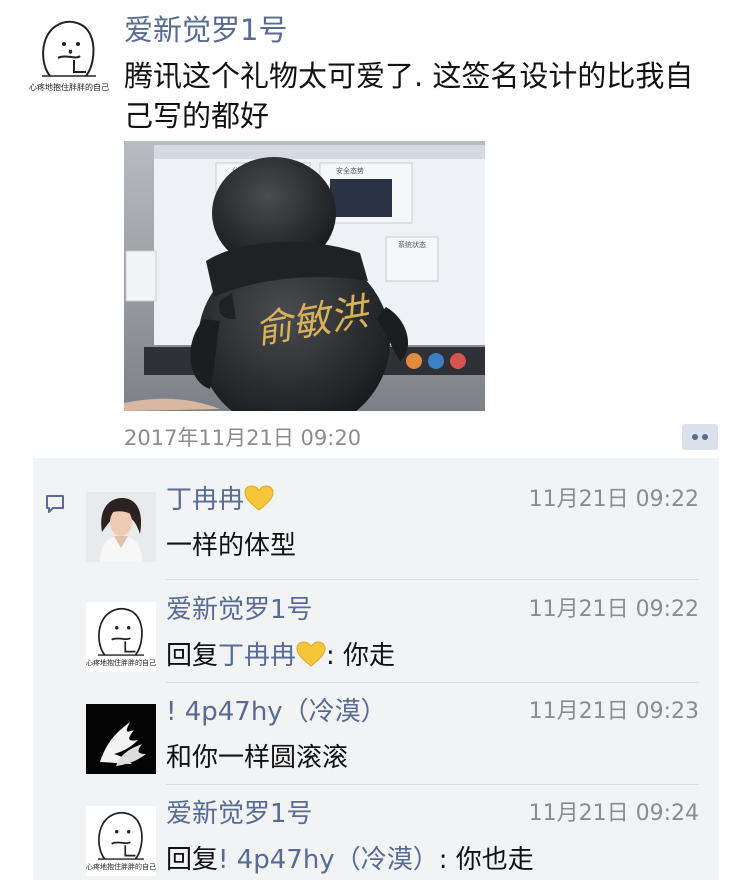 The image size is (750, 886). What do you see at coordinates (412, 244) in the screenshot?
I see `screen-label: 系统状态` at bounding box center [412, 244].